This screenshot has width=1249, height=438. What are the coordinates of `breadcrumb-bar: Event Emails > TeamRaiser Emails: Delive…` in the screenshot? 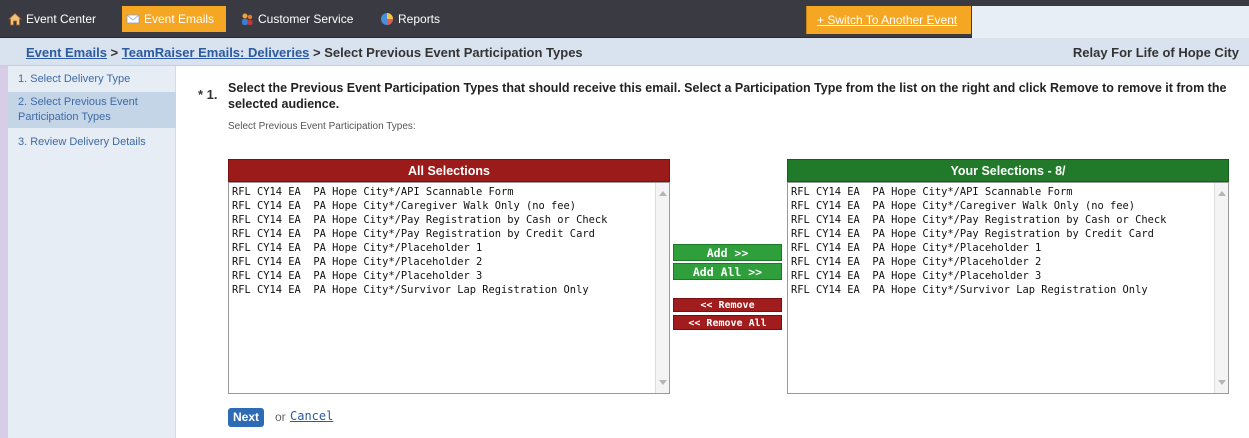 It's located at (624, 52).